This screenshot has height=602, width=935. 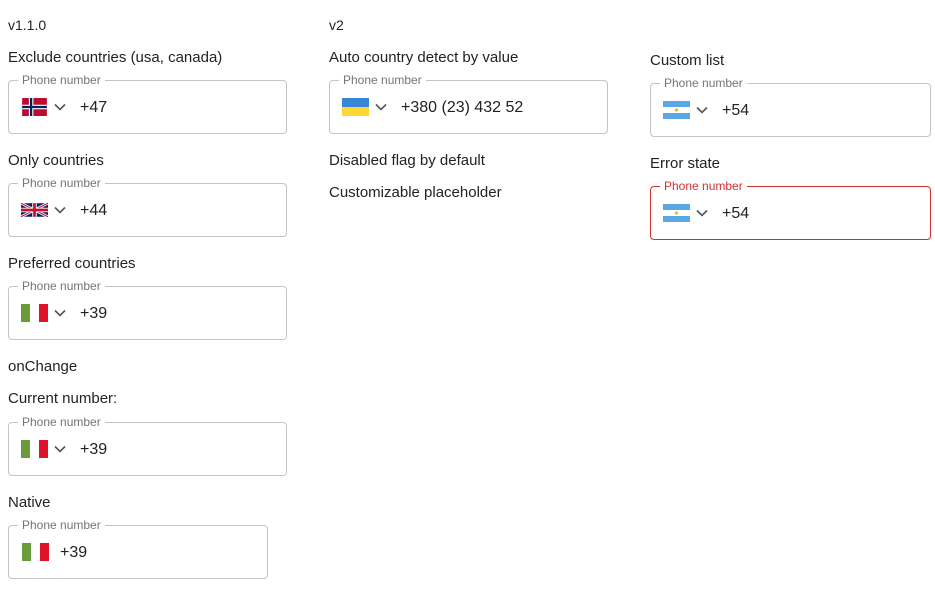 What do you see at coordinates (72, 263) in the screenshot?
I see `preferred-countries-label: Preferred countries` at bounding box center [72, 263].